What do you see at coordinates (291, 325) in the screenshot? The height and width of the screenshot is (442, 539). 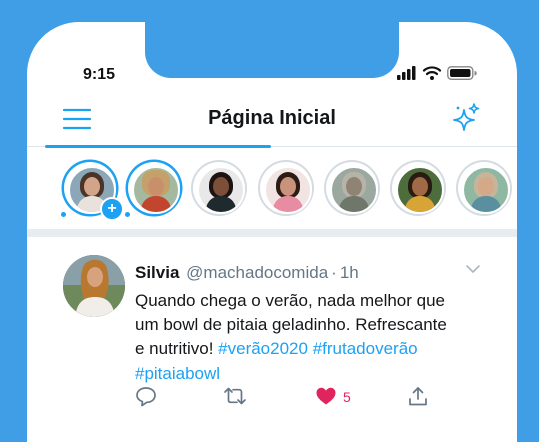 I see `tweet-text-line: um bowl de pitaia geladinho. Refrescante` at bounding box center [291, 325].